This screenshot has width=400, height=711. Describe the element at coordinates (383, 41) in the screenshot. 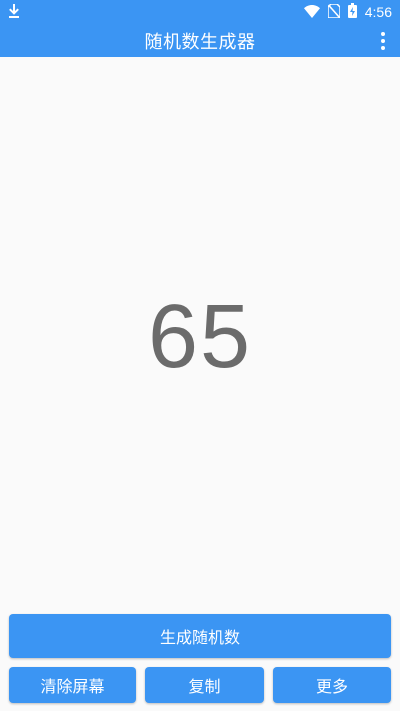

I see `more-vert-icon` at that location.